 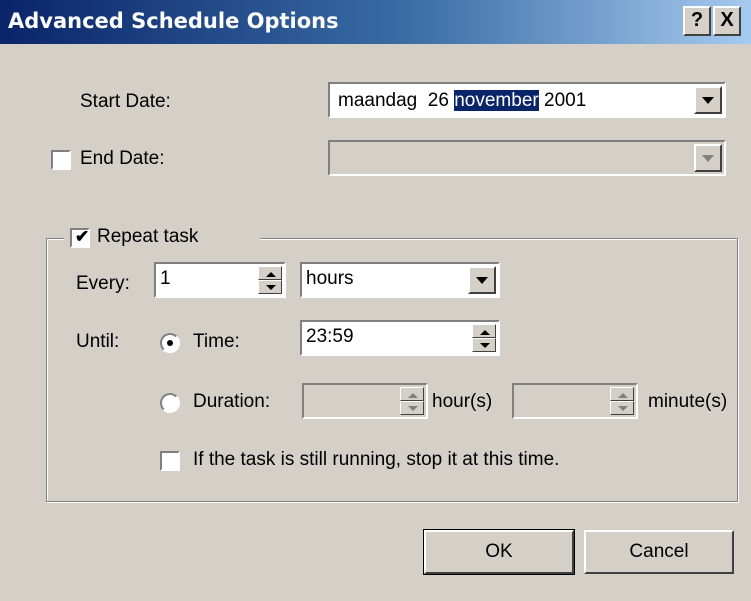 What do you see at coordinates (462, 401) in the screenshot?
I see `hours-suffix-label: hour(s)` at bounding box center [462, 401].